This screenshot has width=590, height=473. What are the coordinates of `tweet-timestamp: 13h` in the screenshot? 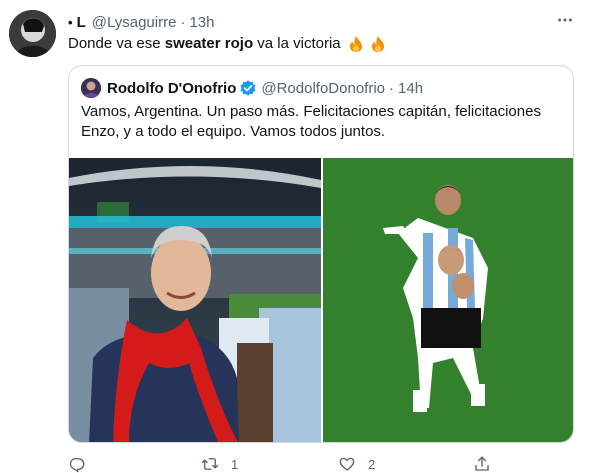 It's located at (201, 22).